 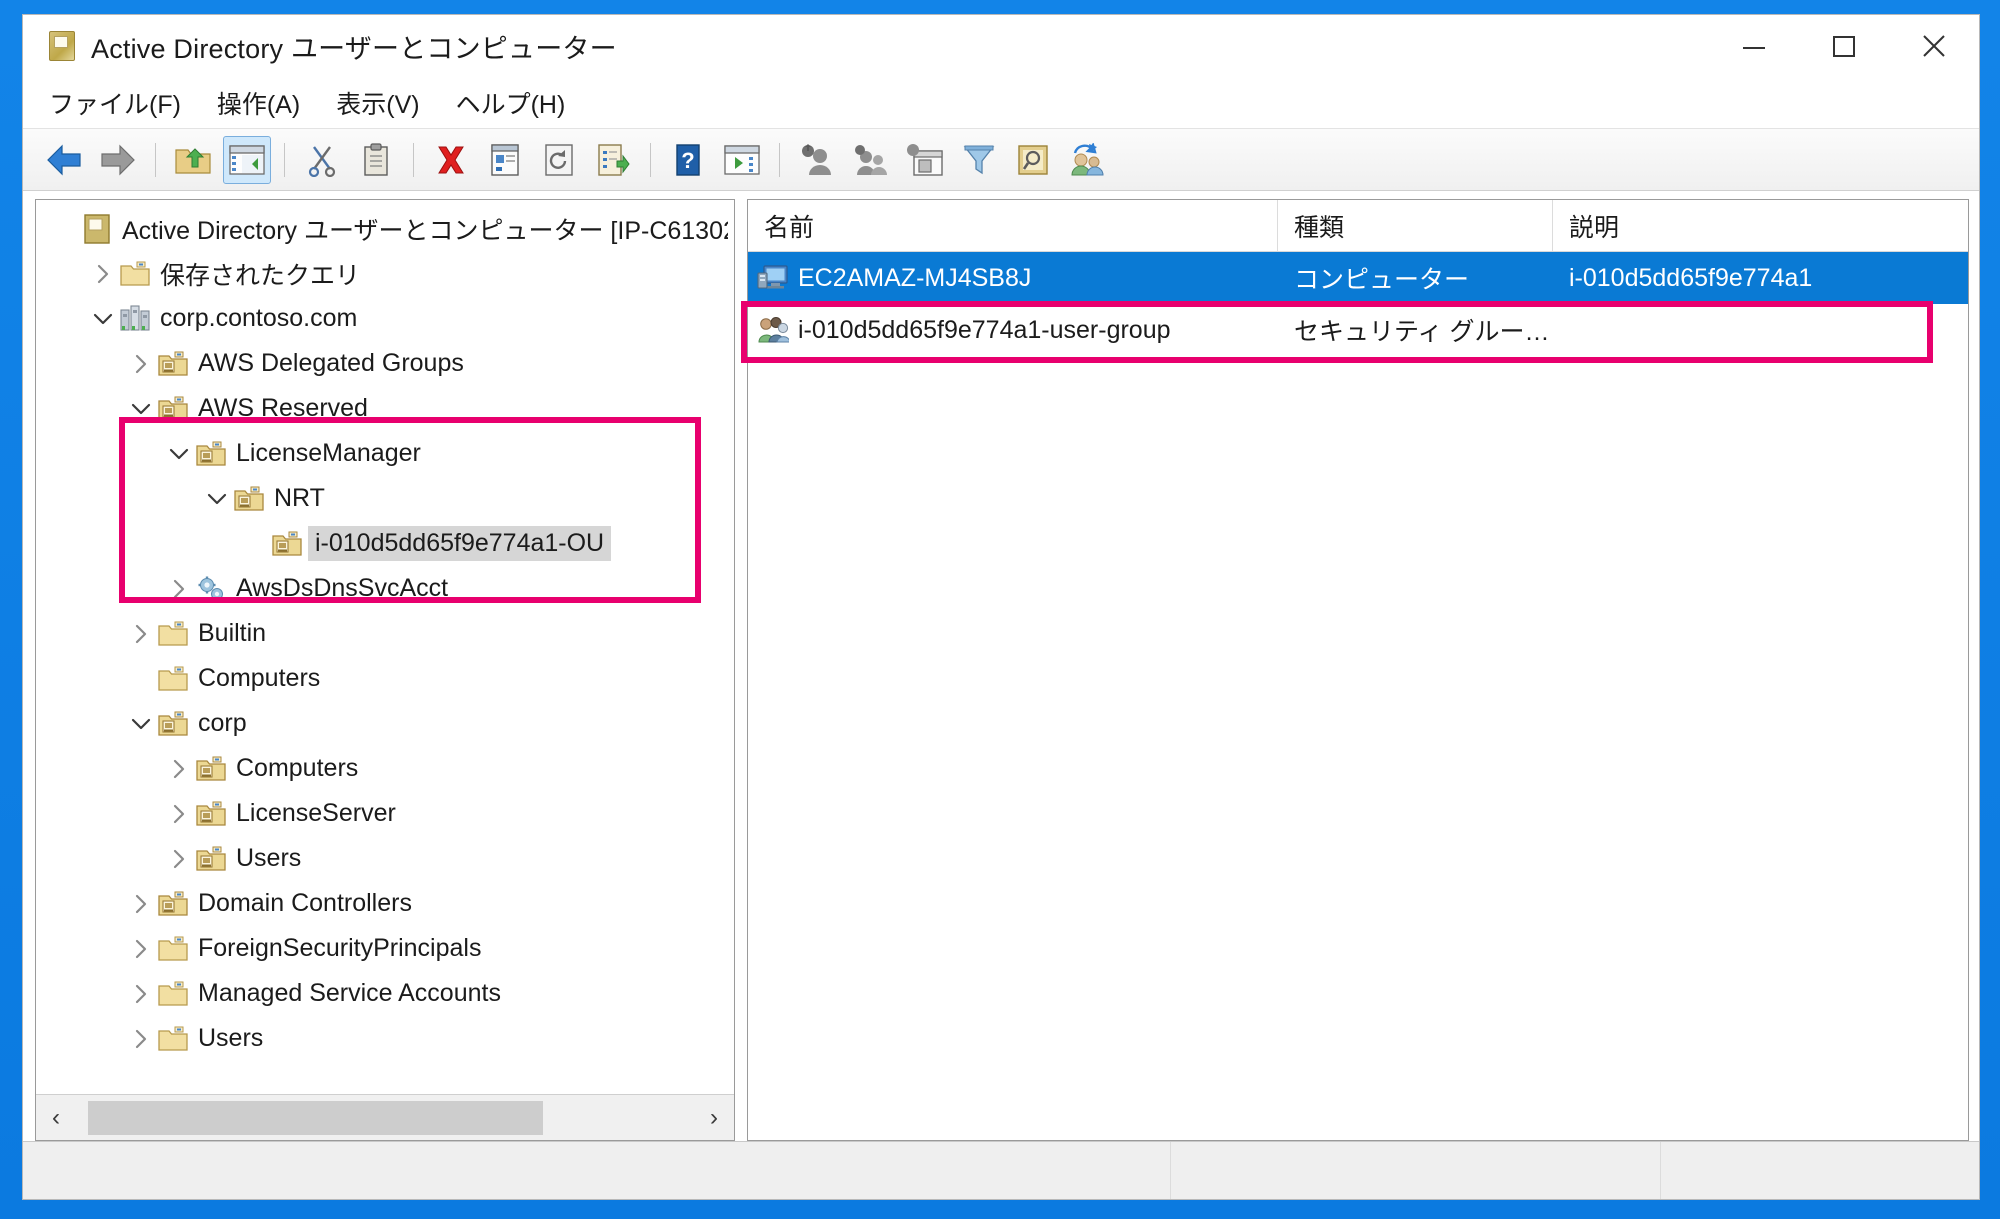 I want to click on scrollbar-thumb, so click(x=315, y=1118).